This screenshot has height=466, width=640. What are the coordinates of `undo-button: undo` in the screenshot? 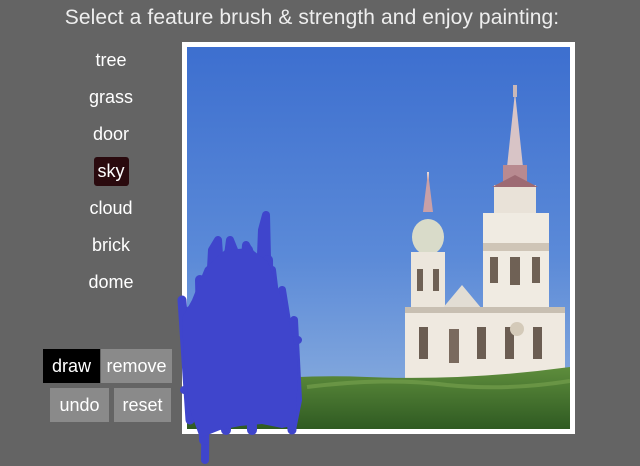 It's located at (79, 405).